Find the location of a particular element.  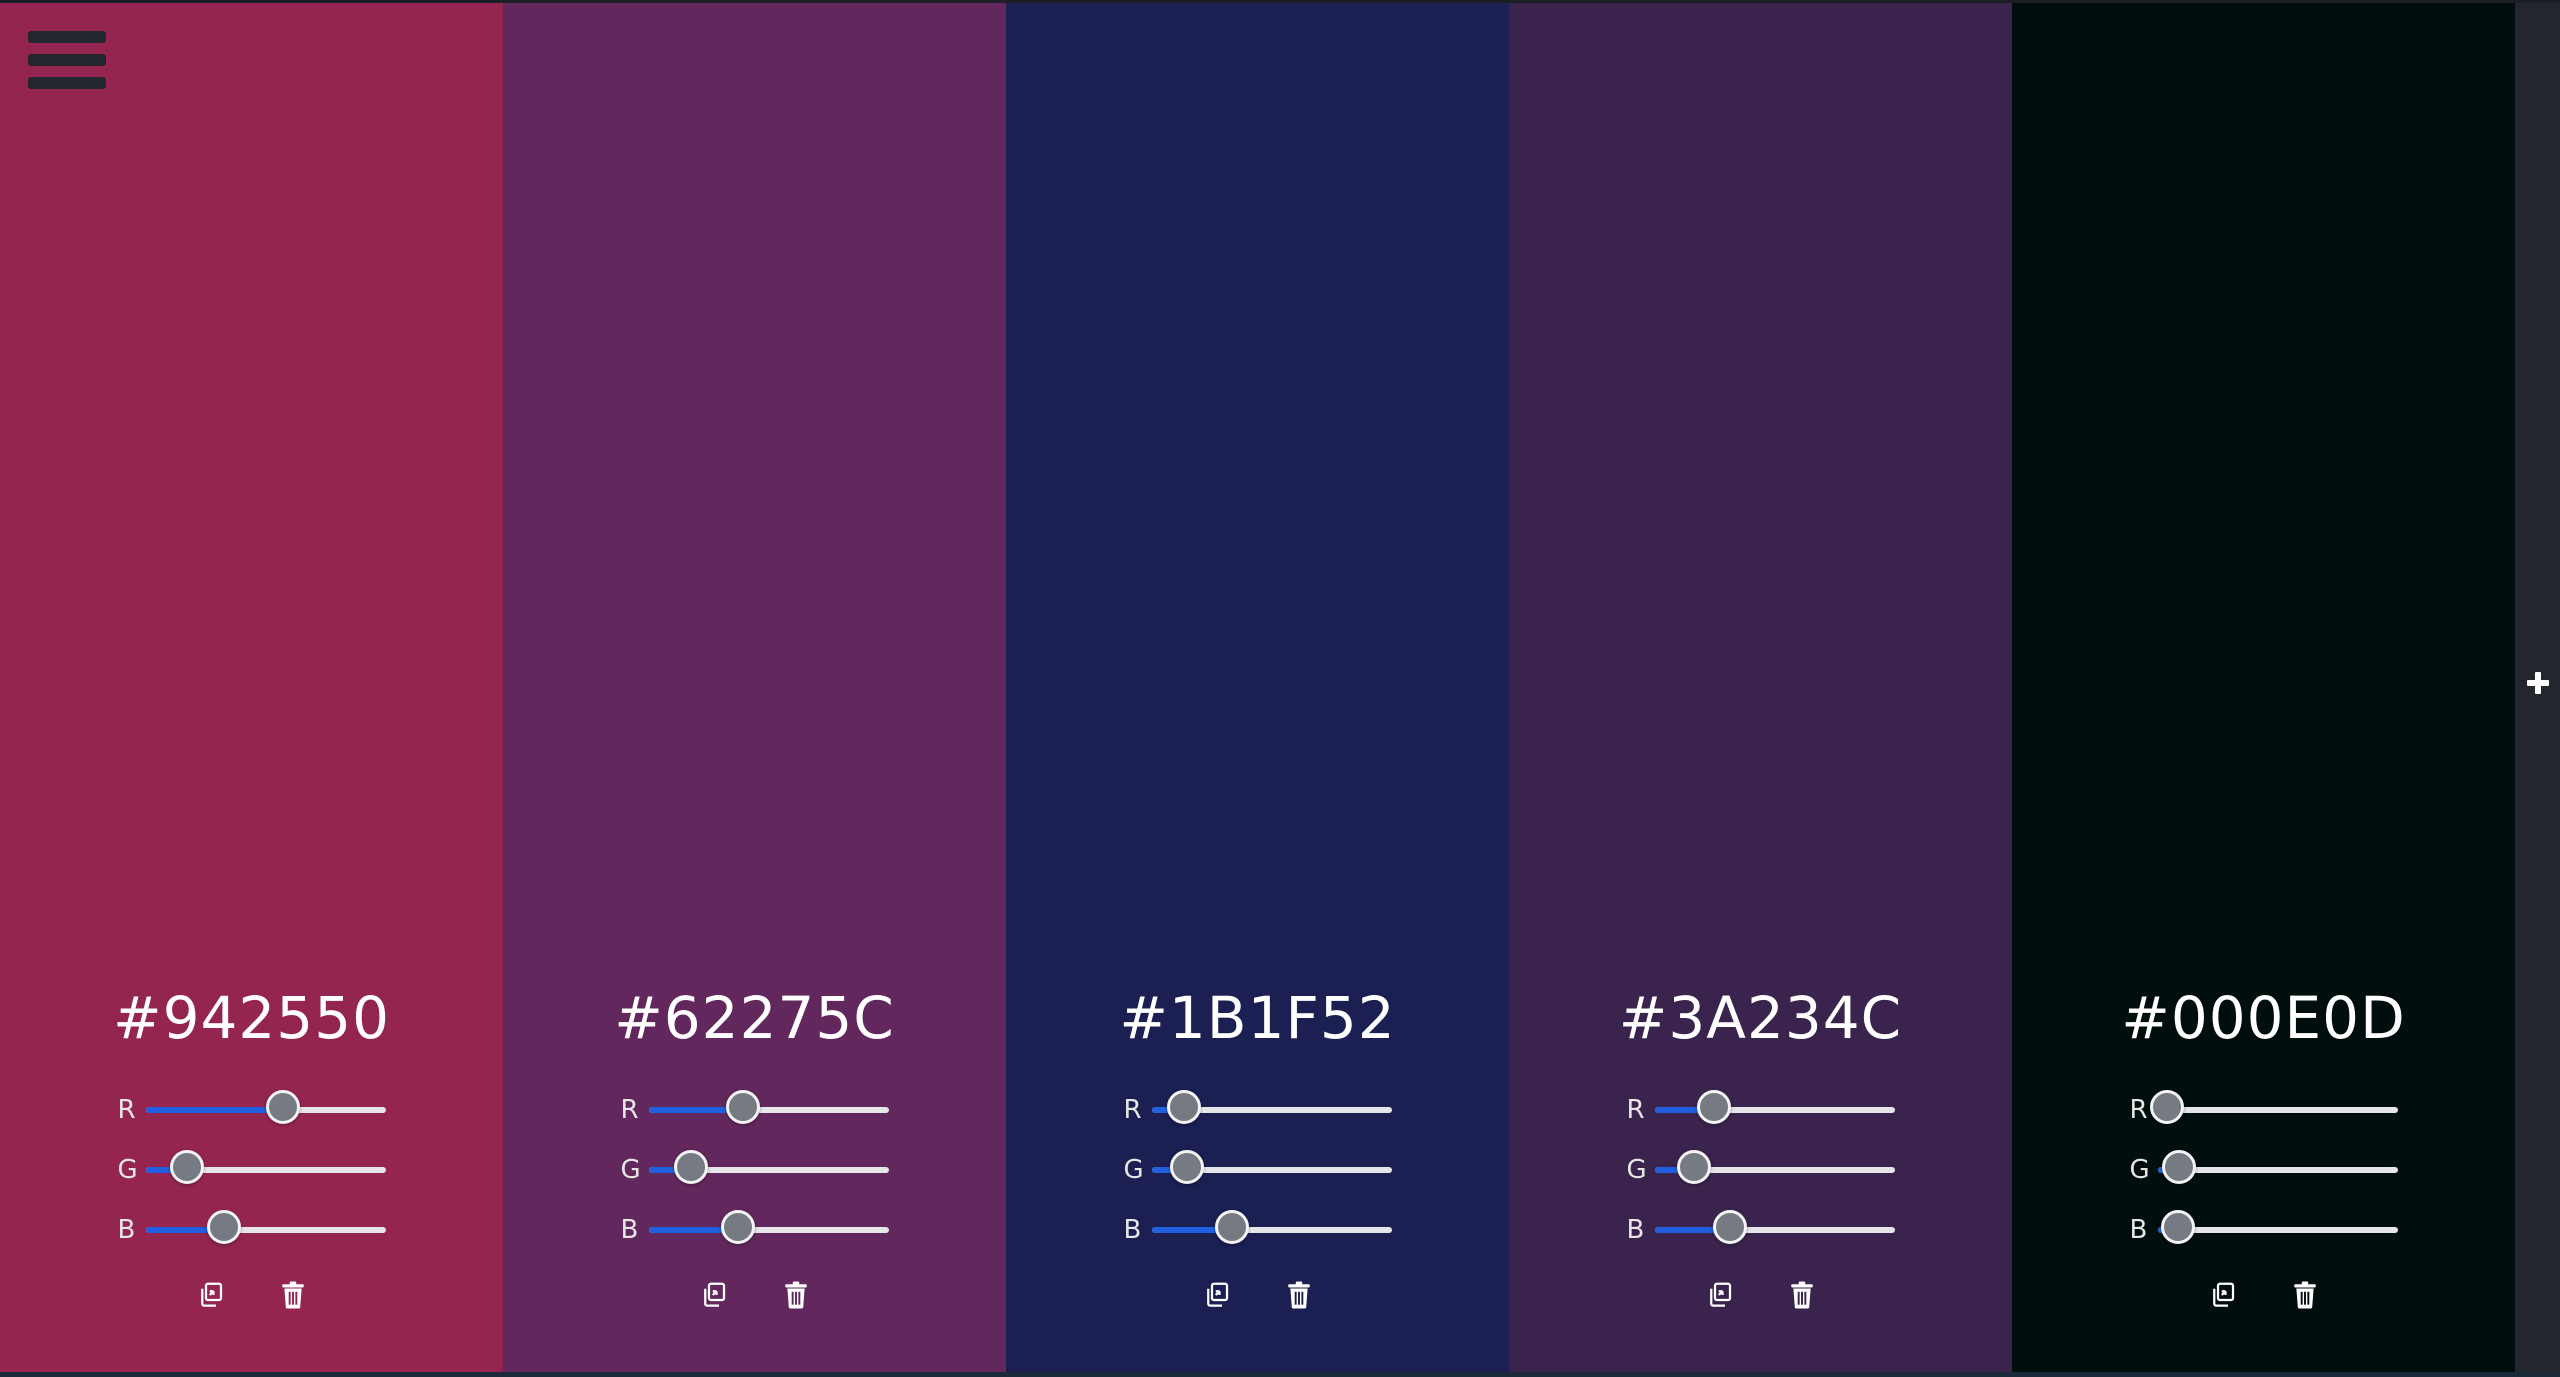

hex-label: #000E0D is located at coordinates (2263, 1018).